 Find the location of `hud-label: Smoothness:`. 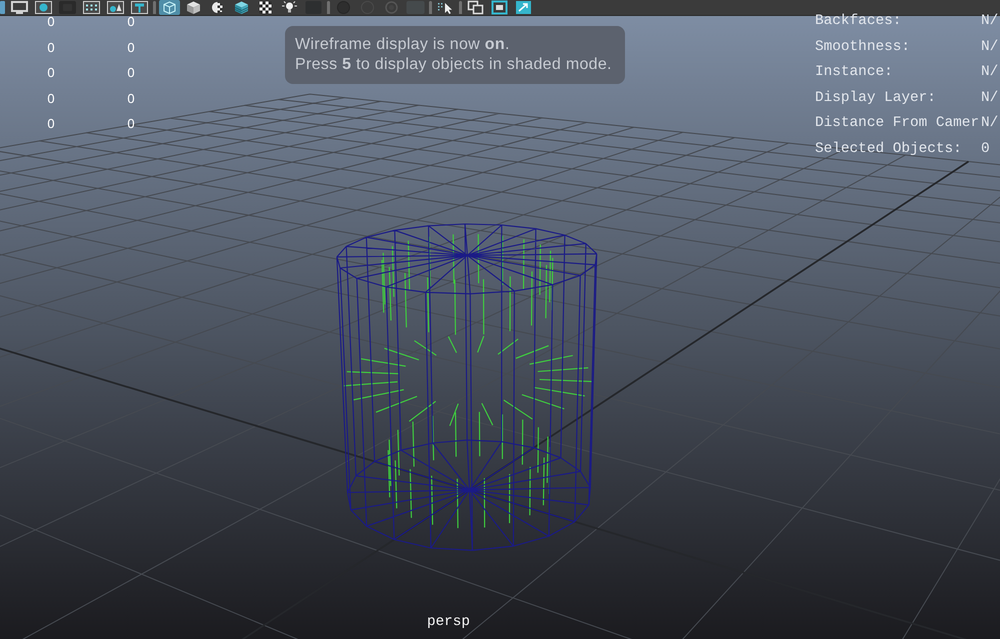

hud-label: Smoothness: is located at coordinates (863, 47).